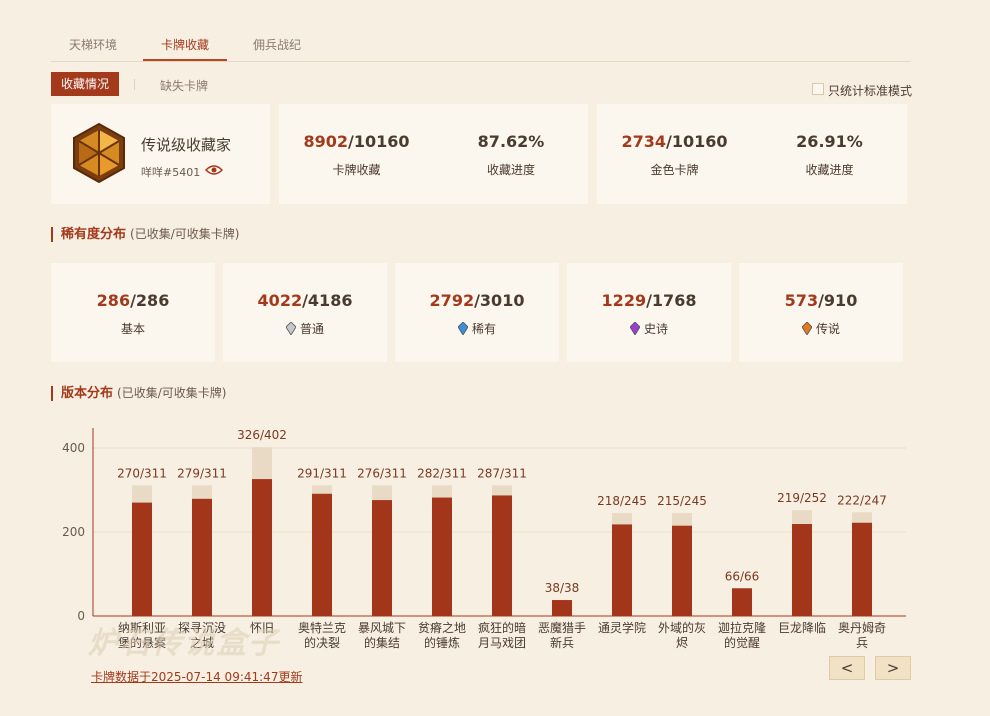 The height and width of the screenshot is (716, 990). What do you see at coordinates (671, 300) in the screenshot?
I see `rarity-total: /1768` at bounding box center [671, 300].